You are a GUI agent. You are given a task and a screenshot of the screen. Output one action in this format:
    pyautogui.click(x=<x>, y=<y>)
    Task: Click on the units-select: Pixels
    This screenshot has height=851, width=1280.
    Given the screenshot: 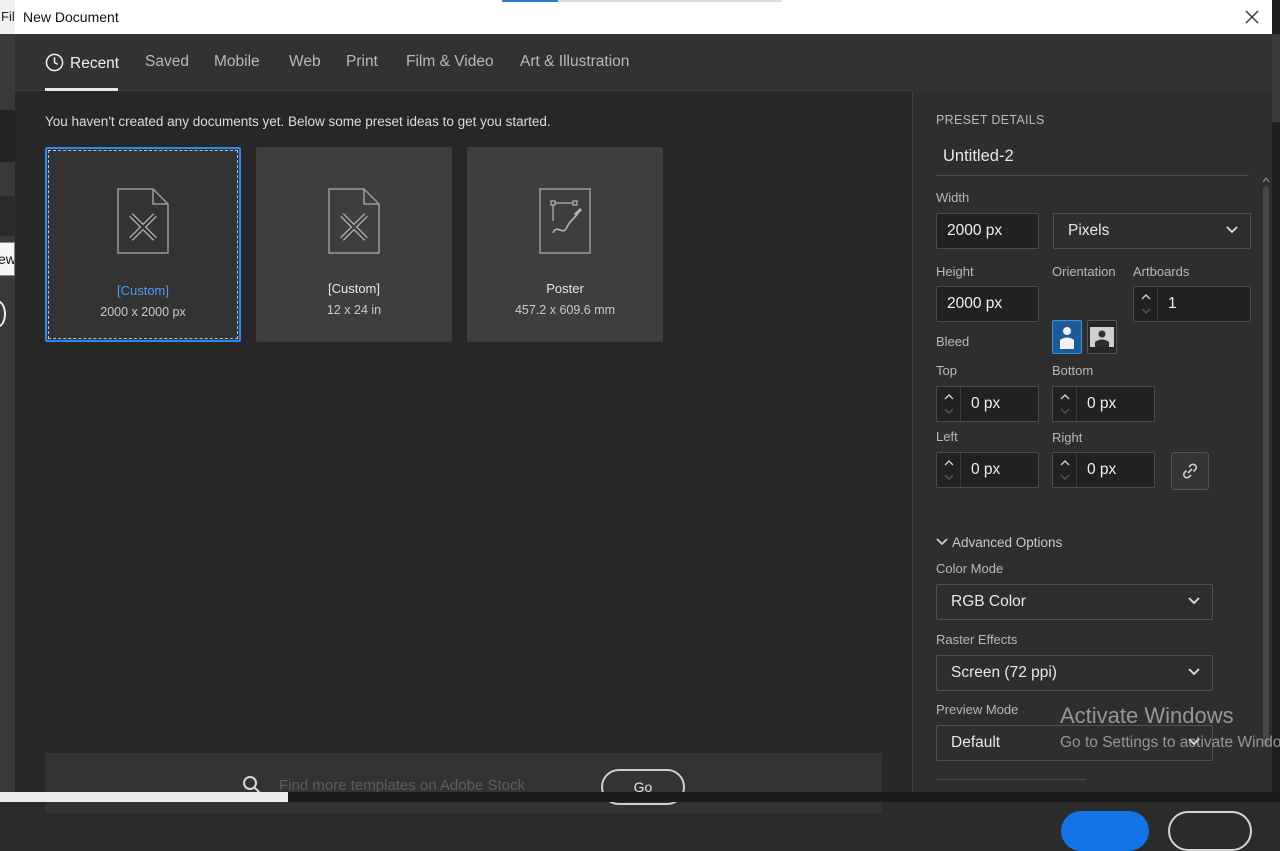 What is the action you would take?
    pyautogui.click(x=1152, y=231)
    